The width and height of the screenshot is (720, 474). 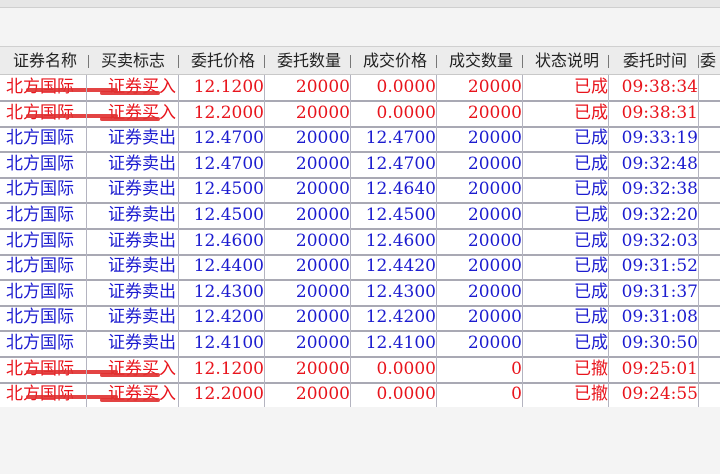 What do you see at coordinates (659, 138) in the screenshot?
I see `cell-order-time: 09:33:19` at bounding box center [659, 138].